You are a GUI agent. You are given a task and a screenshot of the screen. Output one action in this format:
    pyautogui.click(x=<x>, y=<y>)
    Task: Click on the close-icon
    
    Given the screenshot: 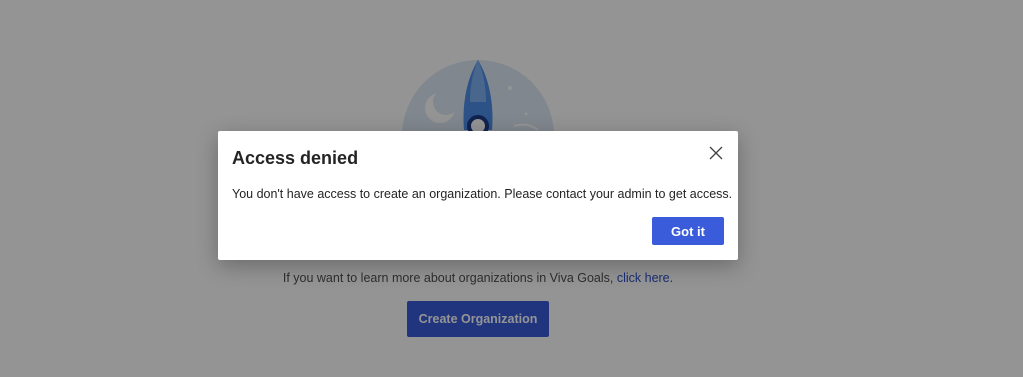 What is the action you would take?
    pyautogui.click(x=716, y=153)
    